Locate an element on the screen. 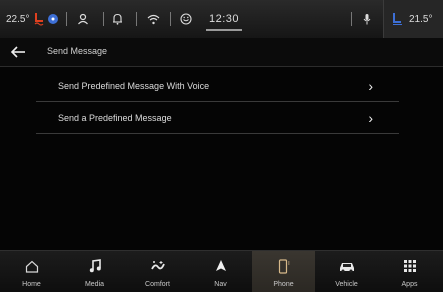 Image resolution: width=443 pixels, height=292 pixels. nav-phone: Phone is located at coordinates (283, 271).